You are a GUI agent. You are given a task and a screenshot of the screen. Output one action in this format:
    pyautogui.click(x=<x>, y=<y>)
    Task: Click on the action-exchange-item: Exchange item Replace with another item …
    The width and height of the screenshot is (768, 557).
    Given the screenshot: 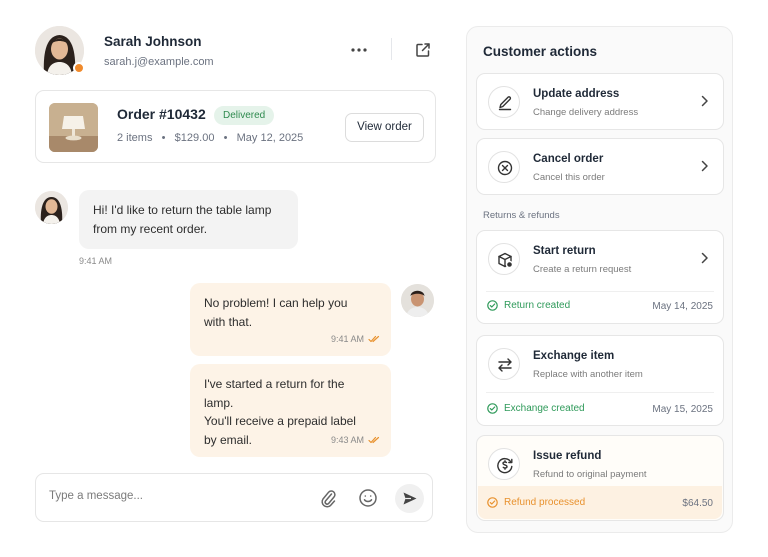 What is the action you would take?
    pyautogui.click(x=600, y=380)
    